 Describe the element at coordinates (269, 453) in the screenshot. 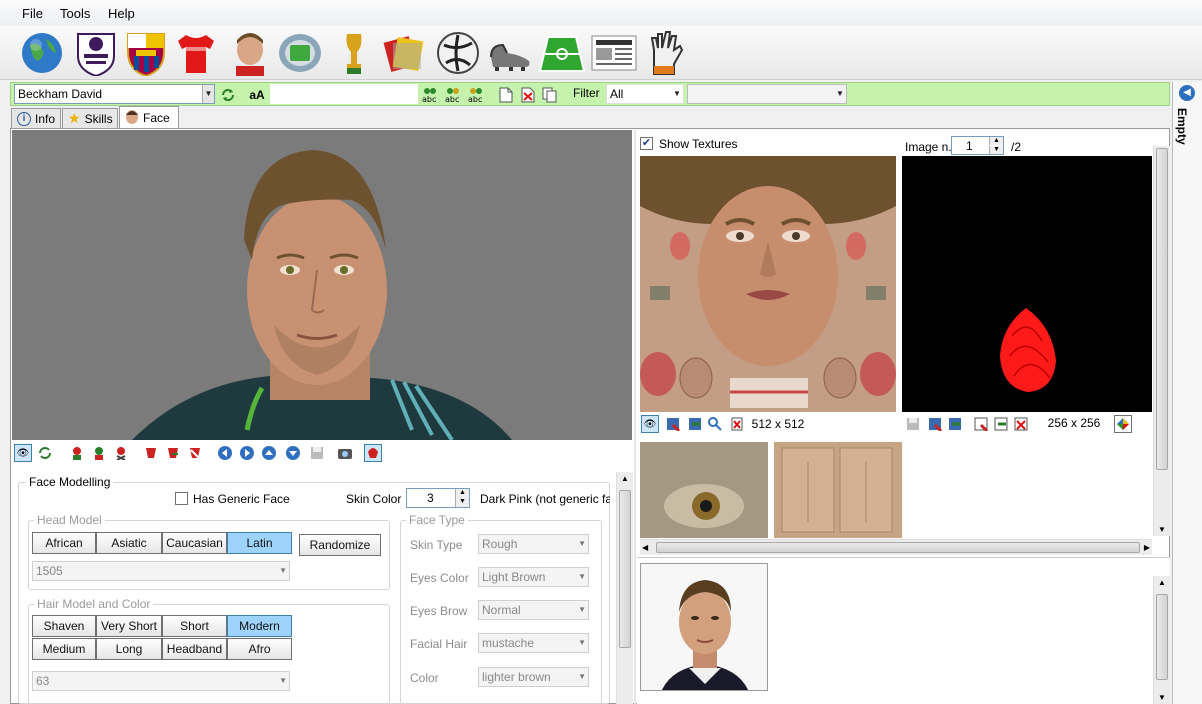

I see `arrow-up-icon` at that location.